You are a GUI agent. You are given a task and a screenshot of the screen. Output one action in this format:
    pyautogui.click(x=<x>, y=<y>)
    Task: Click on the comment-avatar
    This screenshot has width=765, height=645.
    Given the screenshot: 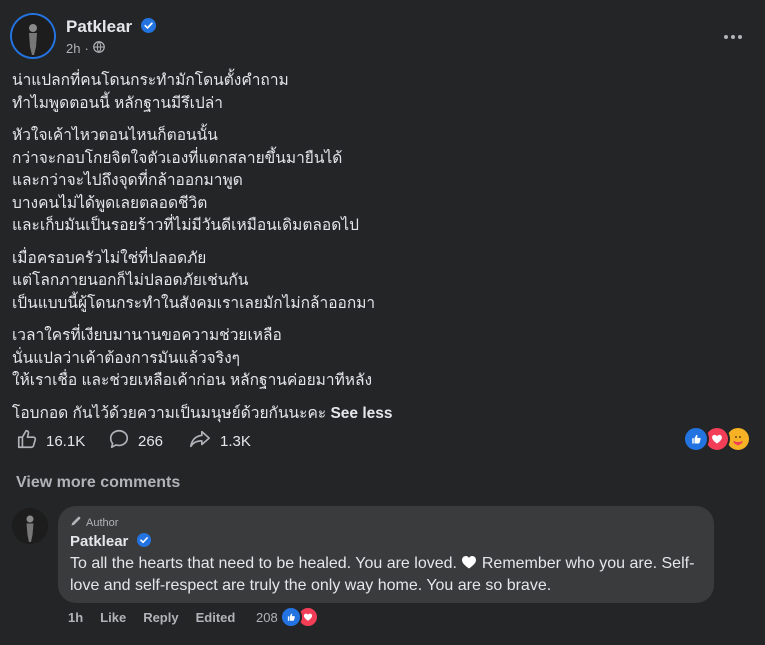 What is the action you would take?
    pyautogui.click(x=30, y=526)
    